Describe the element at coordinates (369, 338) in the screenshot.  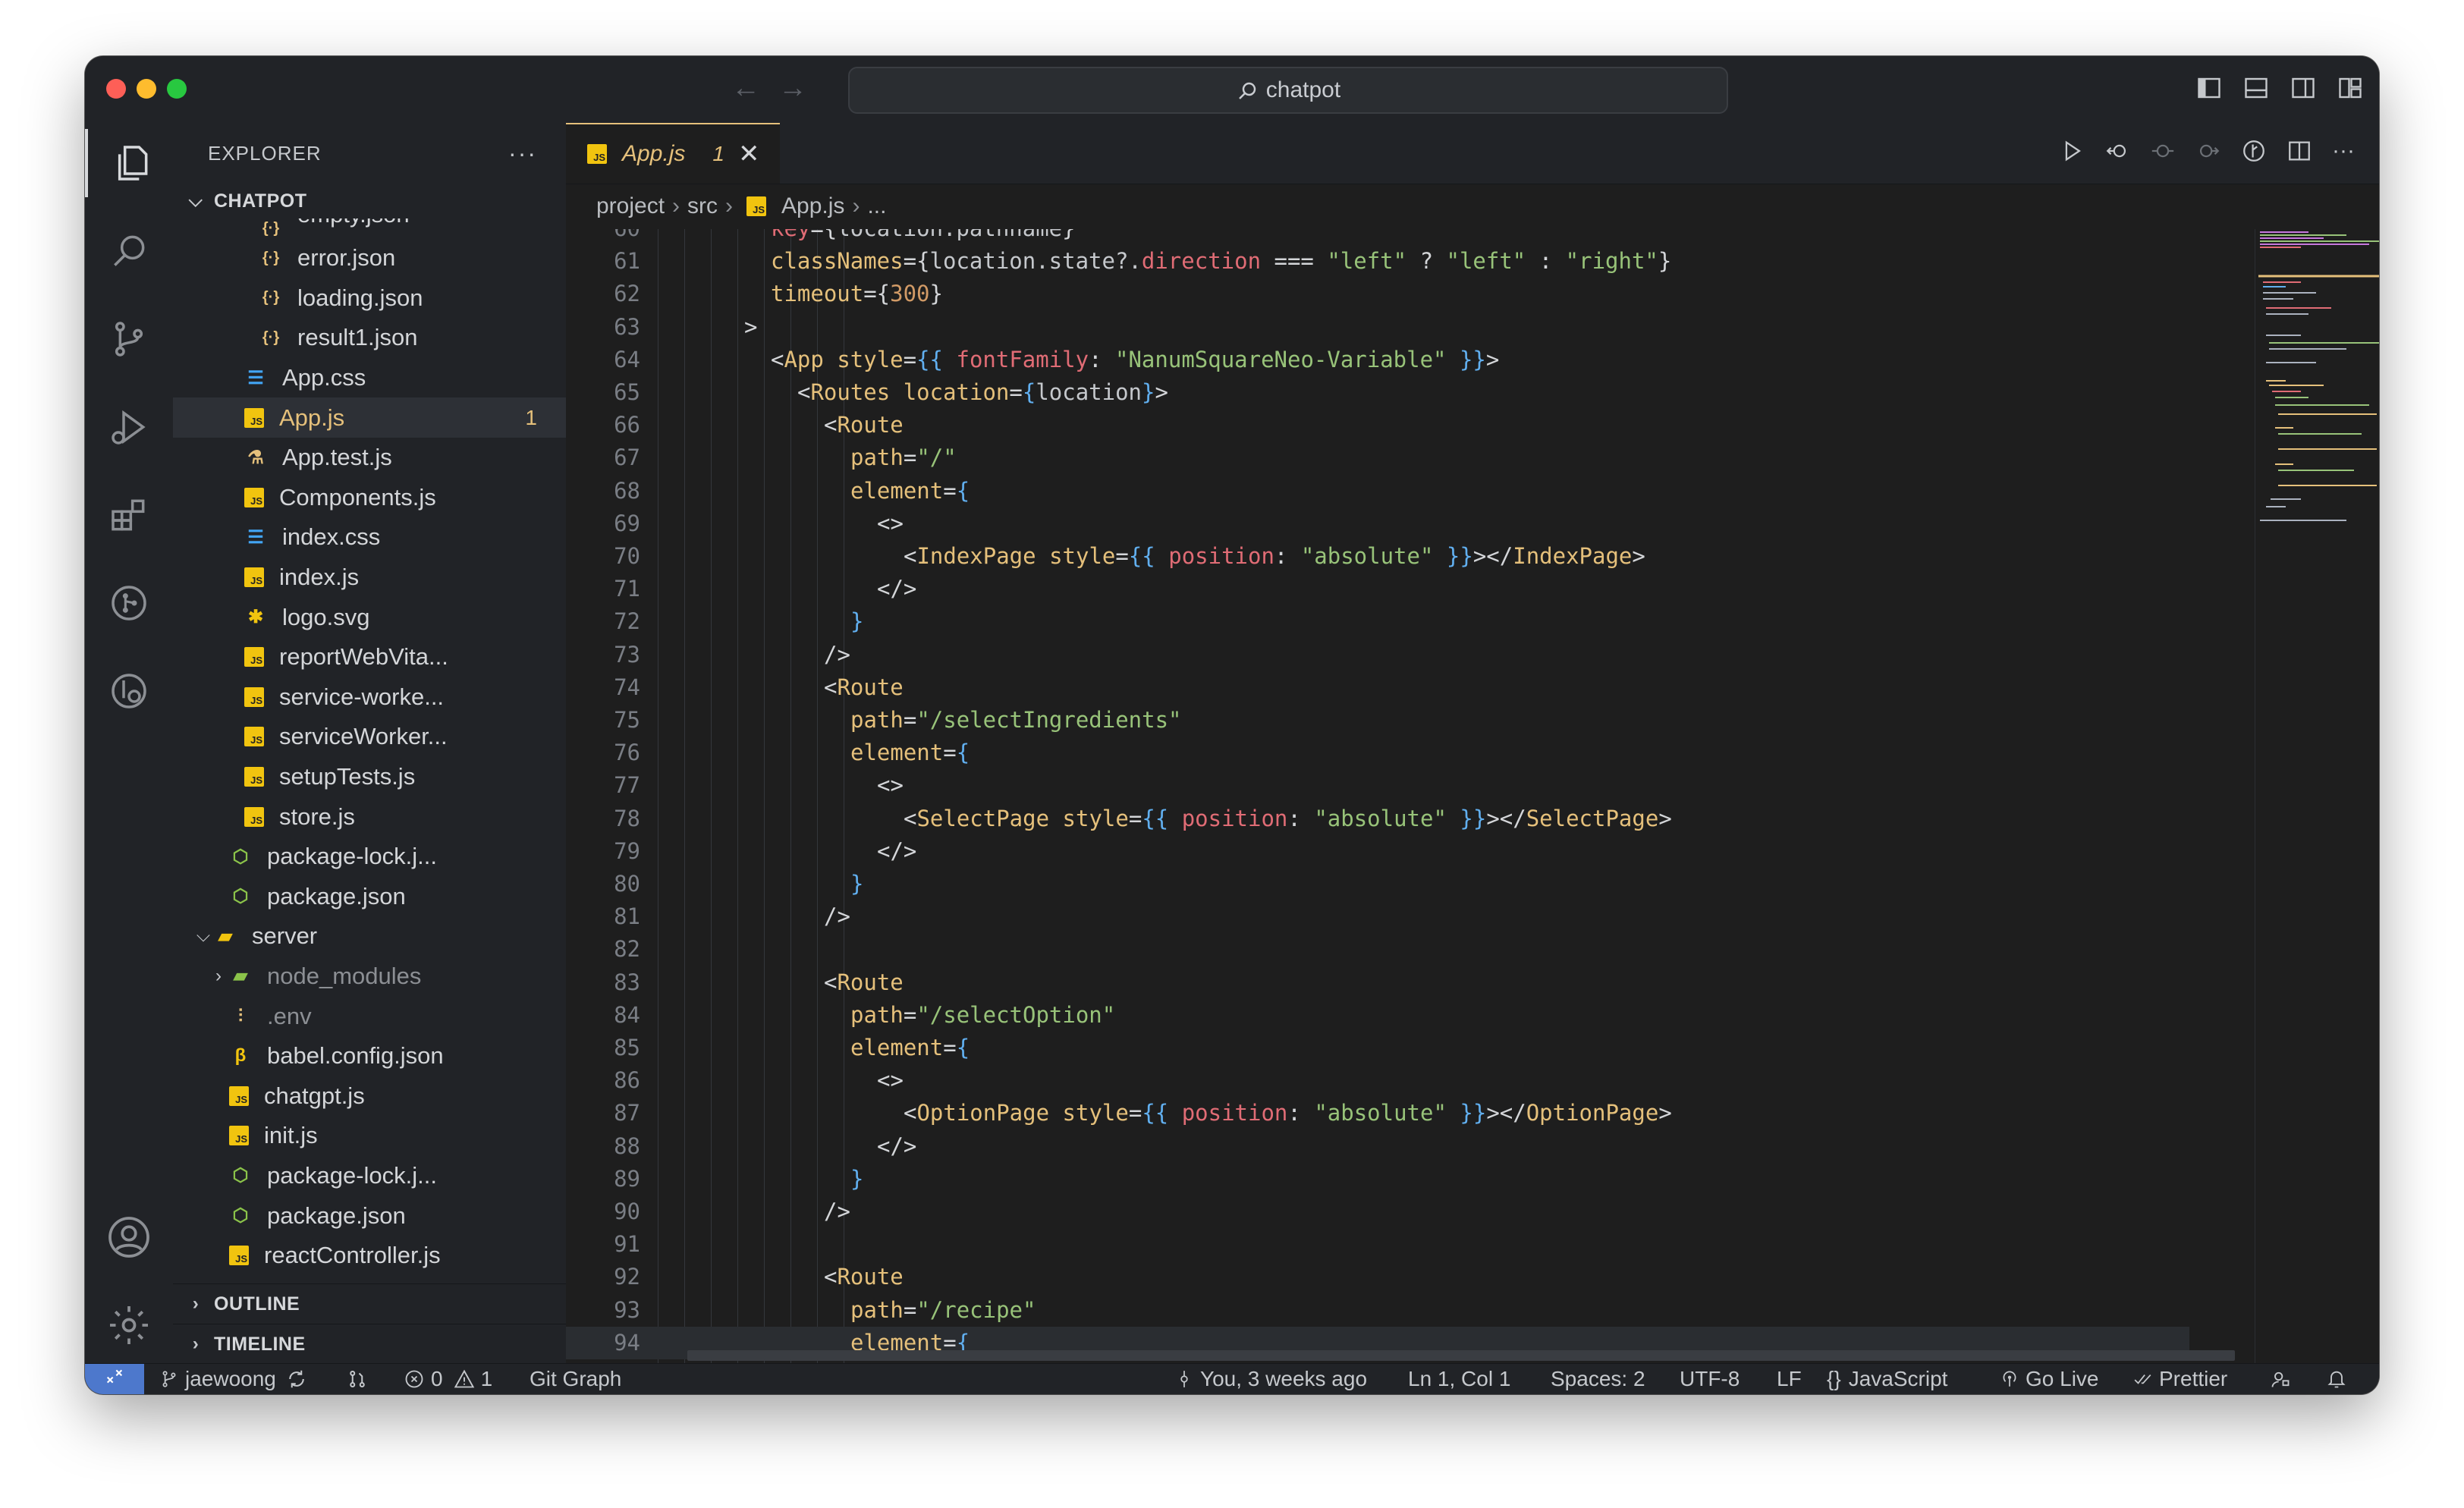
I see `file-tree-item: {·} result1.json` at that location.